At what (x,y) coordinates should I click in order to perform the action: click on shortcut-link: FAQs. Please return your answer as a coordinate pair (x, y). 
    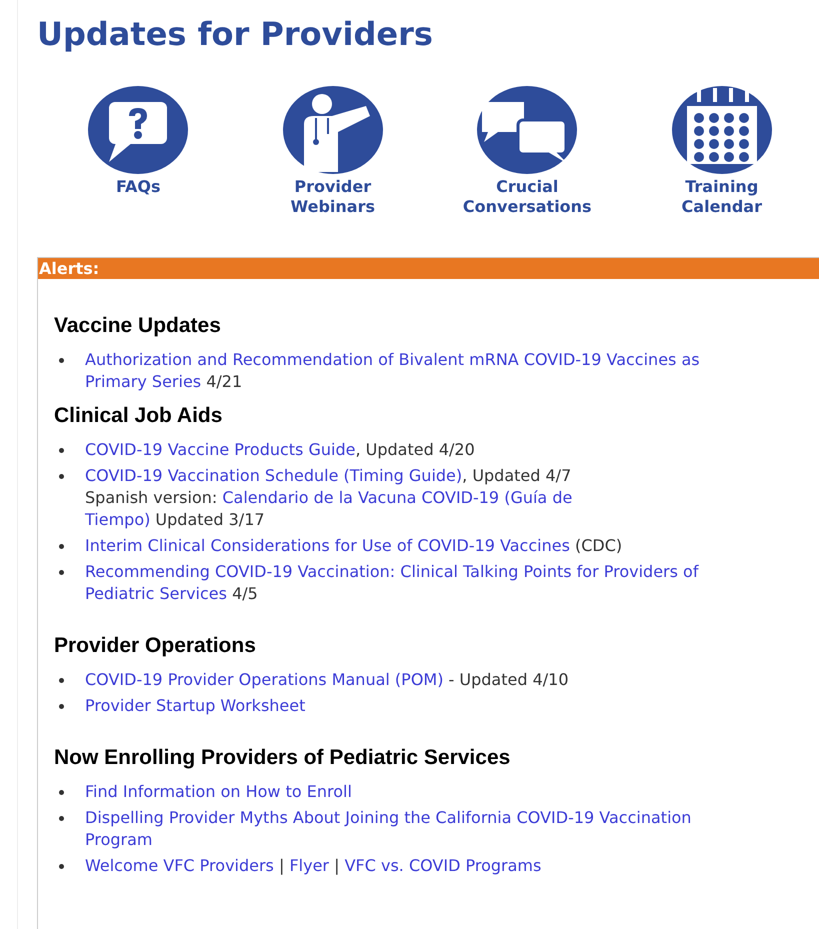
    Looking at the image, I should click on (138, 150).